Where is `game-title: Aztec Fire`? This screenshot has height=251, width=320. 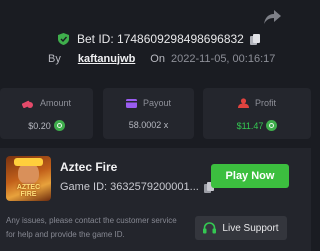
game-title: Aztec Fire is located at coordinates (89, 167).